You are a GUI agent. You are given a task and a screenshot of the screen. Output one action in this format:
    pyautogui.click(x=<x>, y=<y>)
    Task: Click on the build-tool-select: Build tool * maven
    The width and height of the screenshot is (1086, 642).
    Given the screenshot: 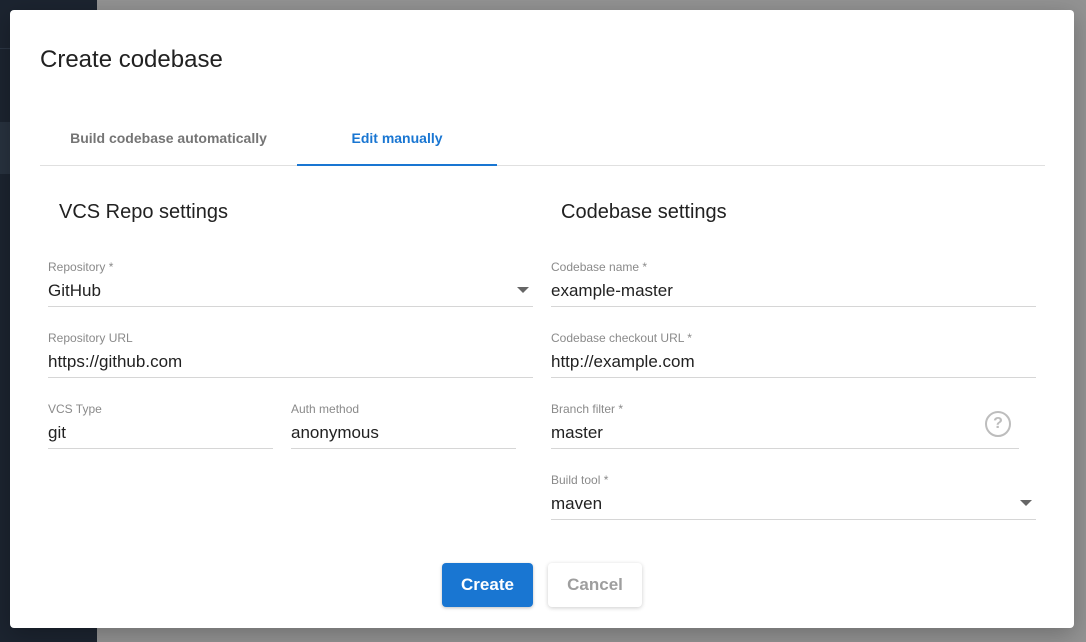 What is the action you would take?
    pyautogui.click(x=793, y=496)
    